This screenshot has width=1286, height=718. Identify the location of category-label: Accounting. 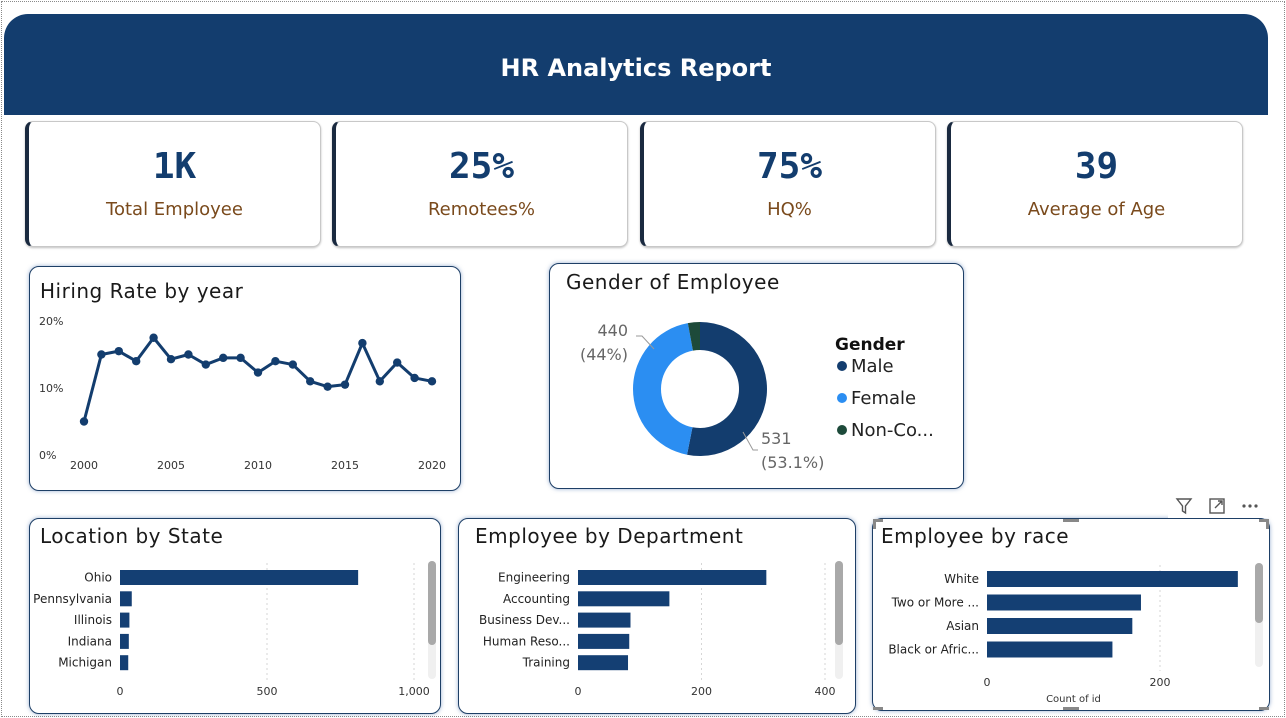
(536, 599).